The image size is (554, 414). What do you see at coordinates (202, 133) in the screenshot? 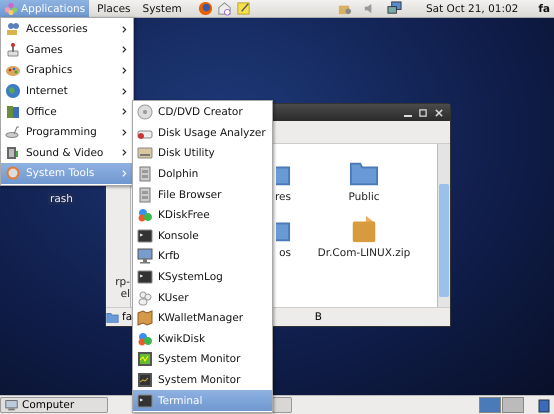
I see `menu-item: Disk Usage Analyzer` at bounding box center [202, 133].